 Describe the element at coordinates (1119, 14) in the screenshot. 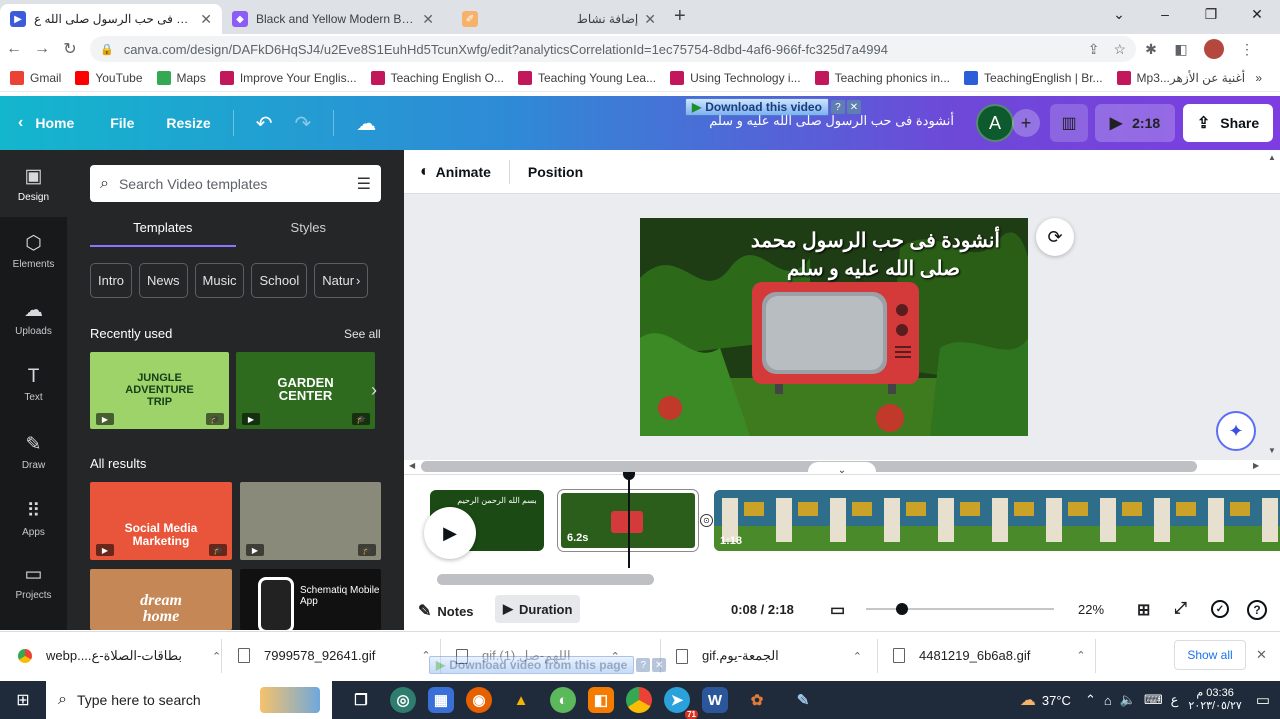

I see `tab-search-icon: ⌄` at that location.